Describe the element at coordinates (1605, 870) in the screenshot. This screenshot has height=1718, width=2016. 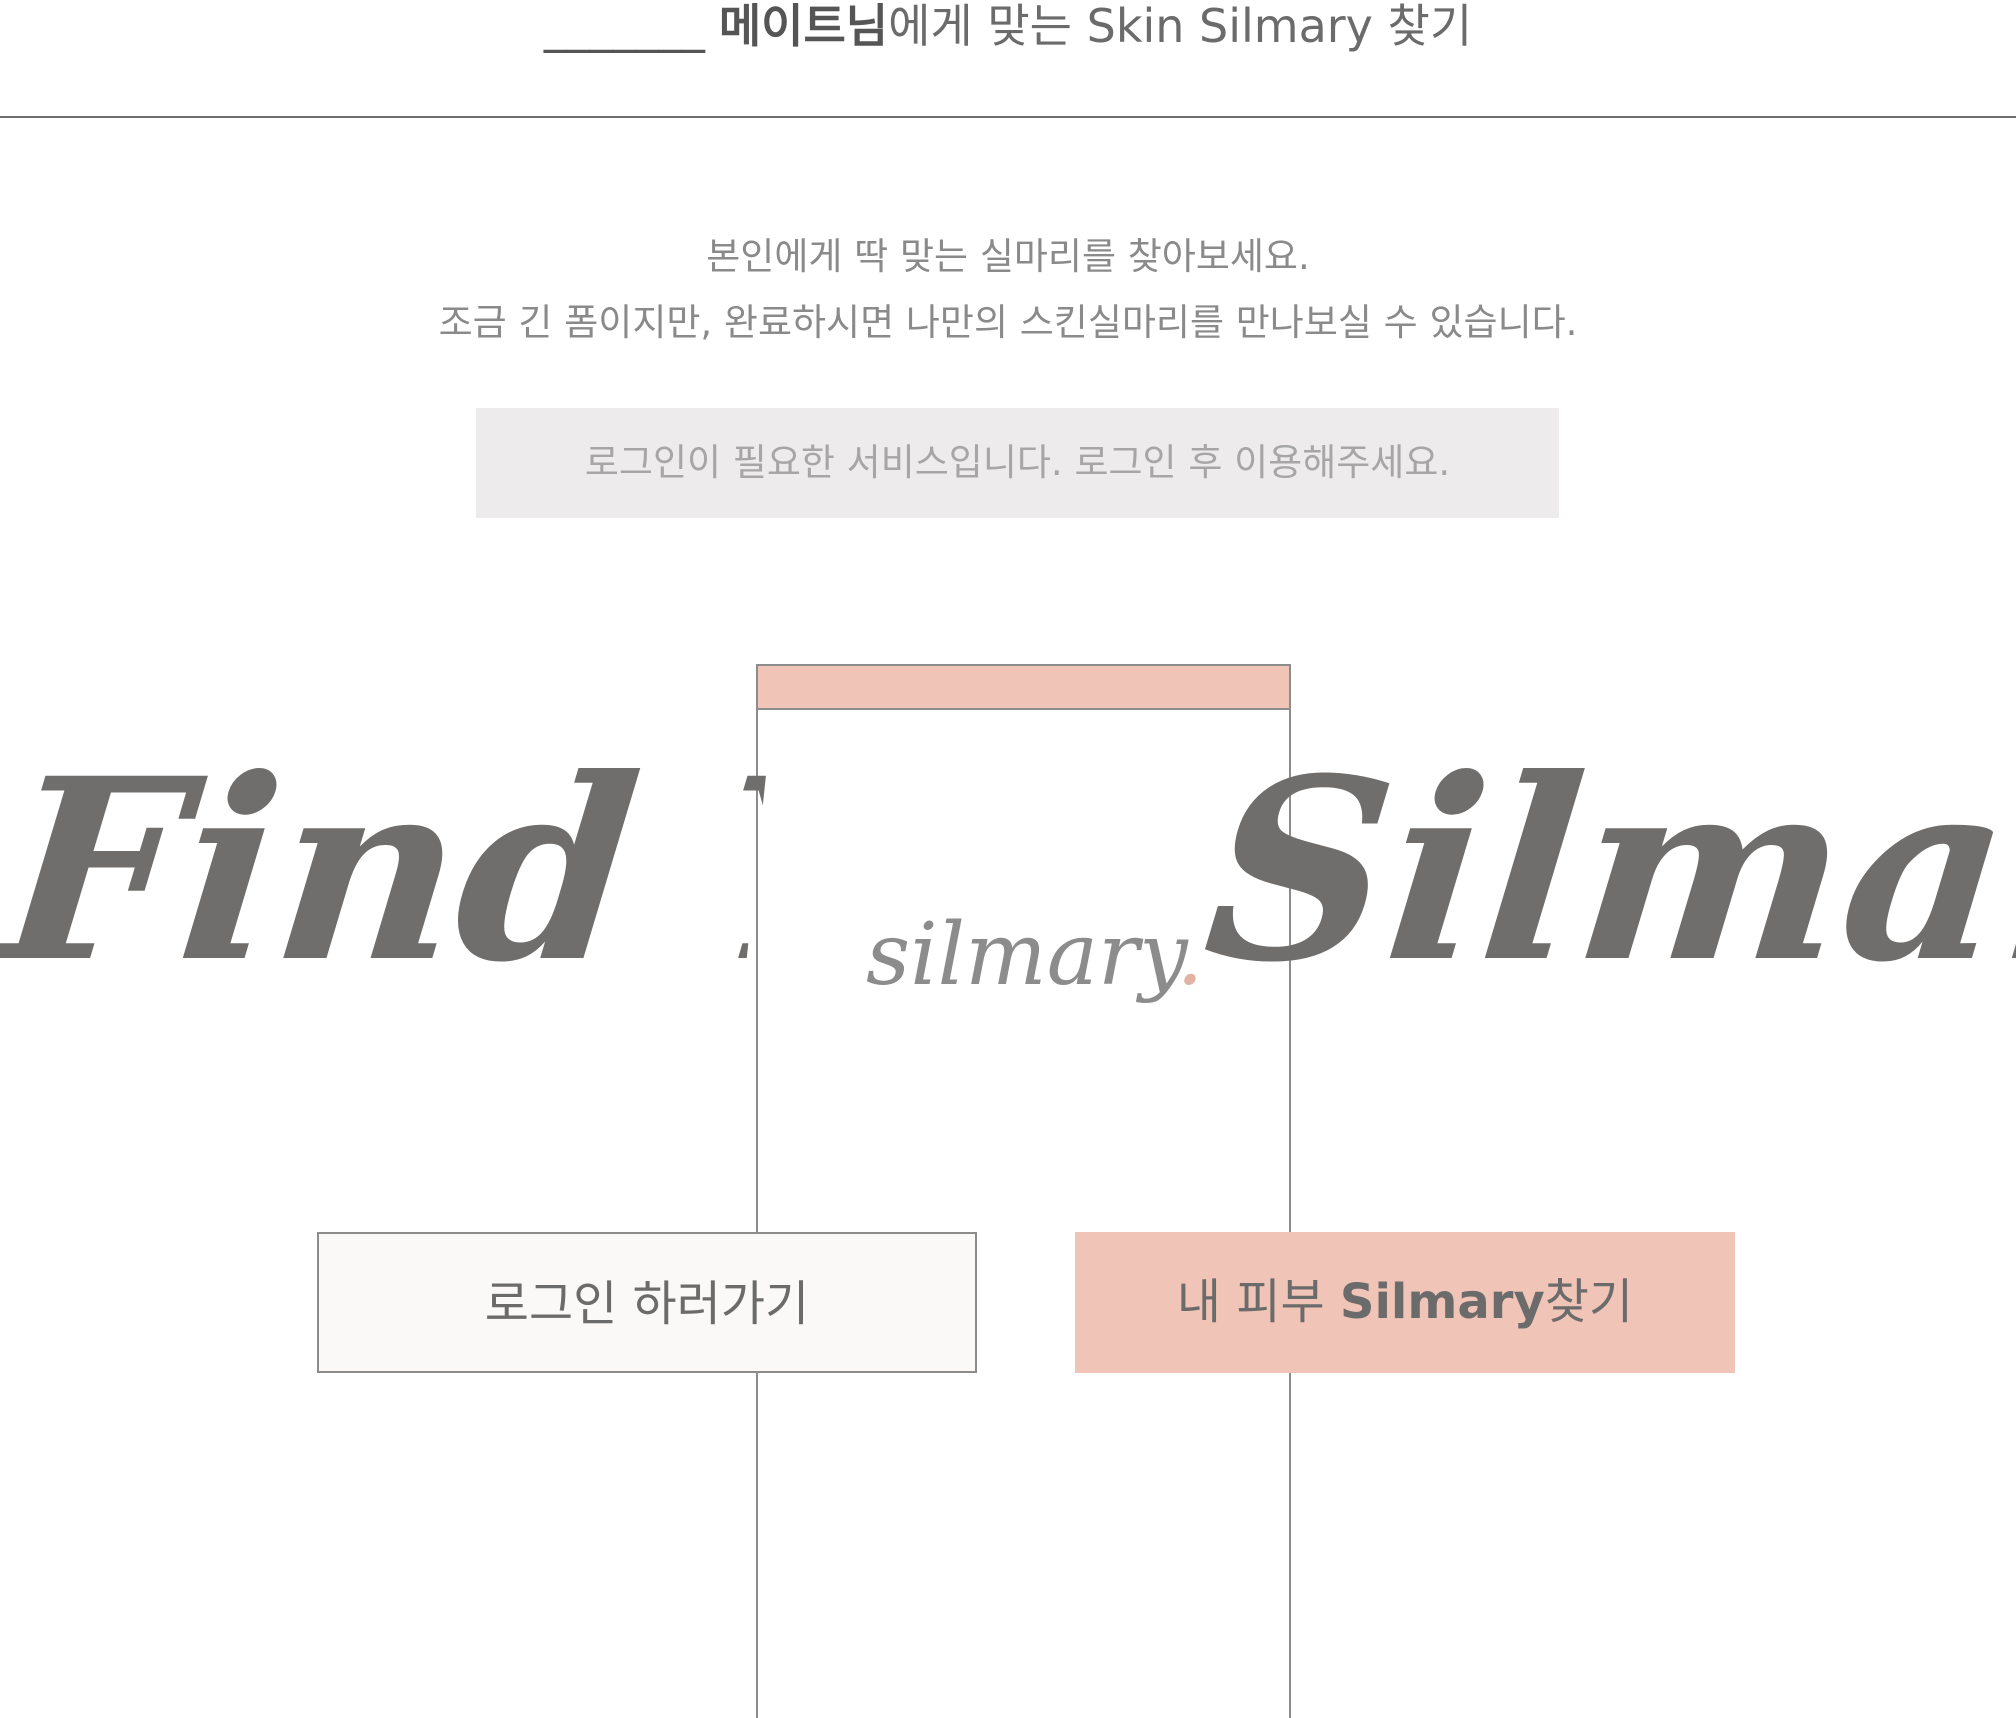
I see `hero-script-silmary: Silmary` at that location.